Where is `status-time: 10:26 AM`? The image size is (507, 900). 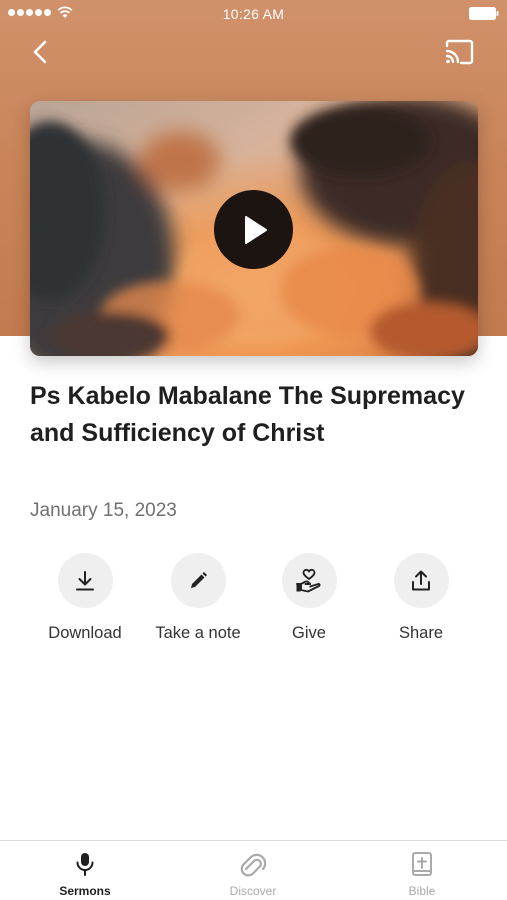
status-time: 10:26 AM is located at coordinates (253, 14).